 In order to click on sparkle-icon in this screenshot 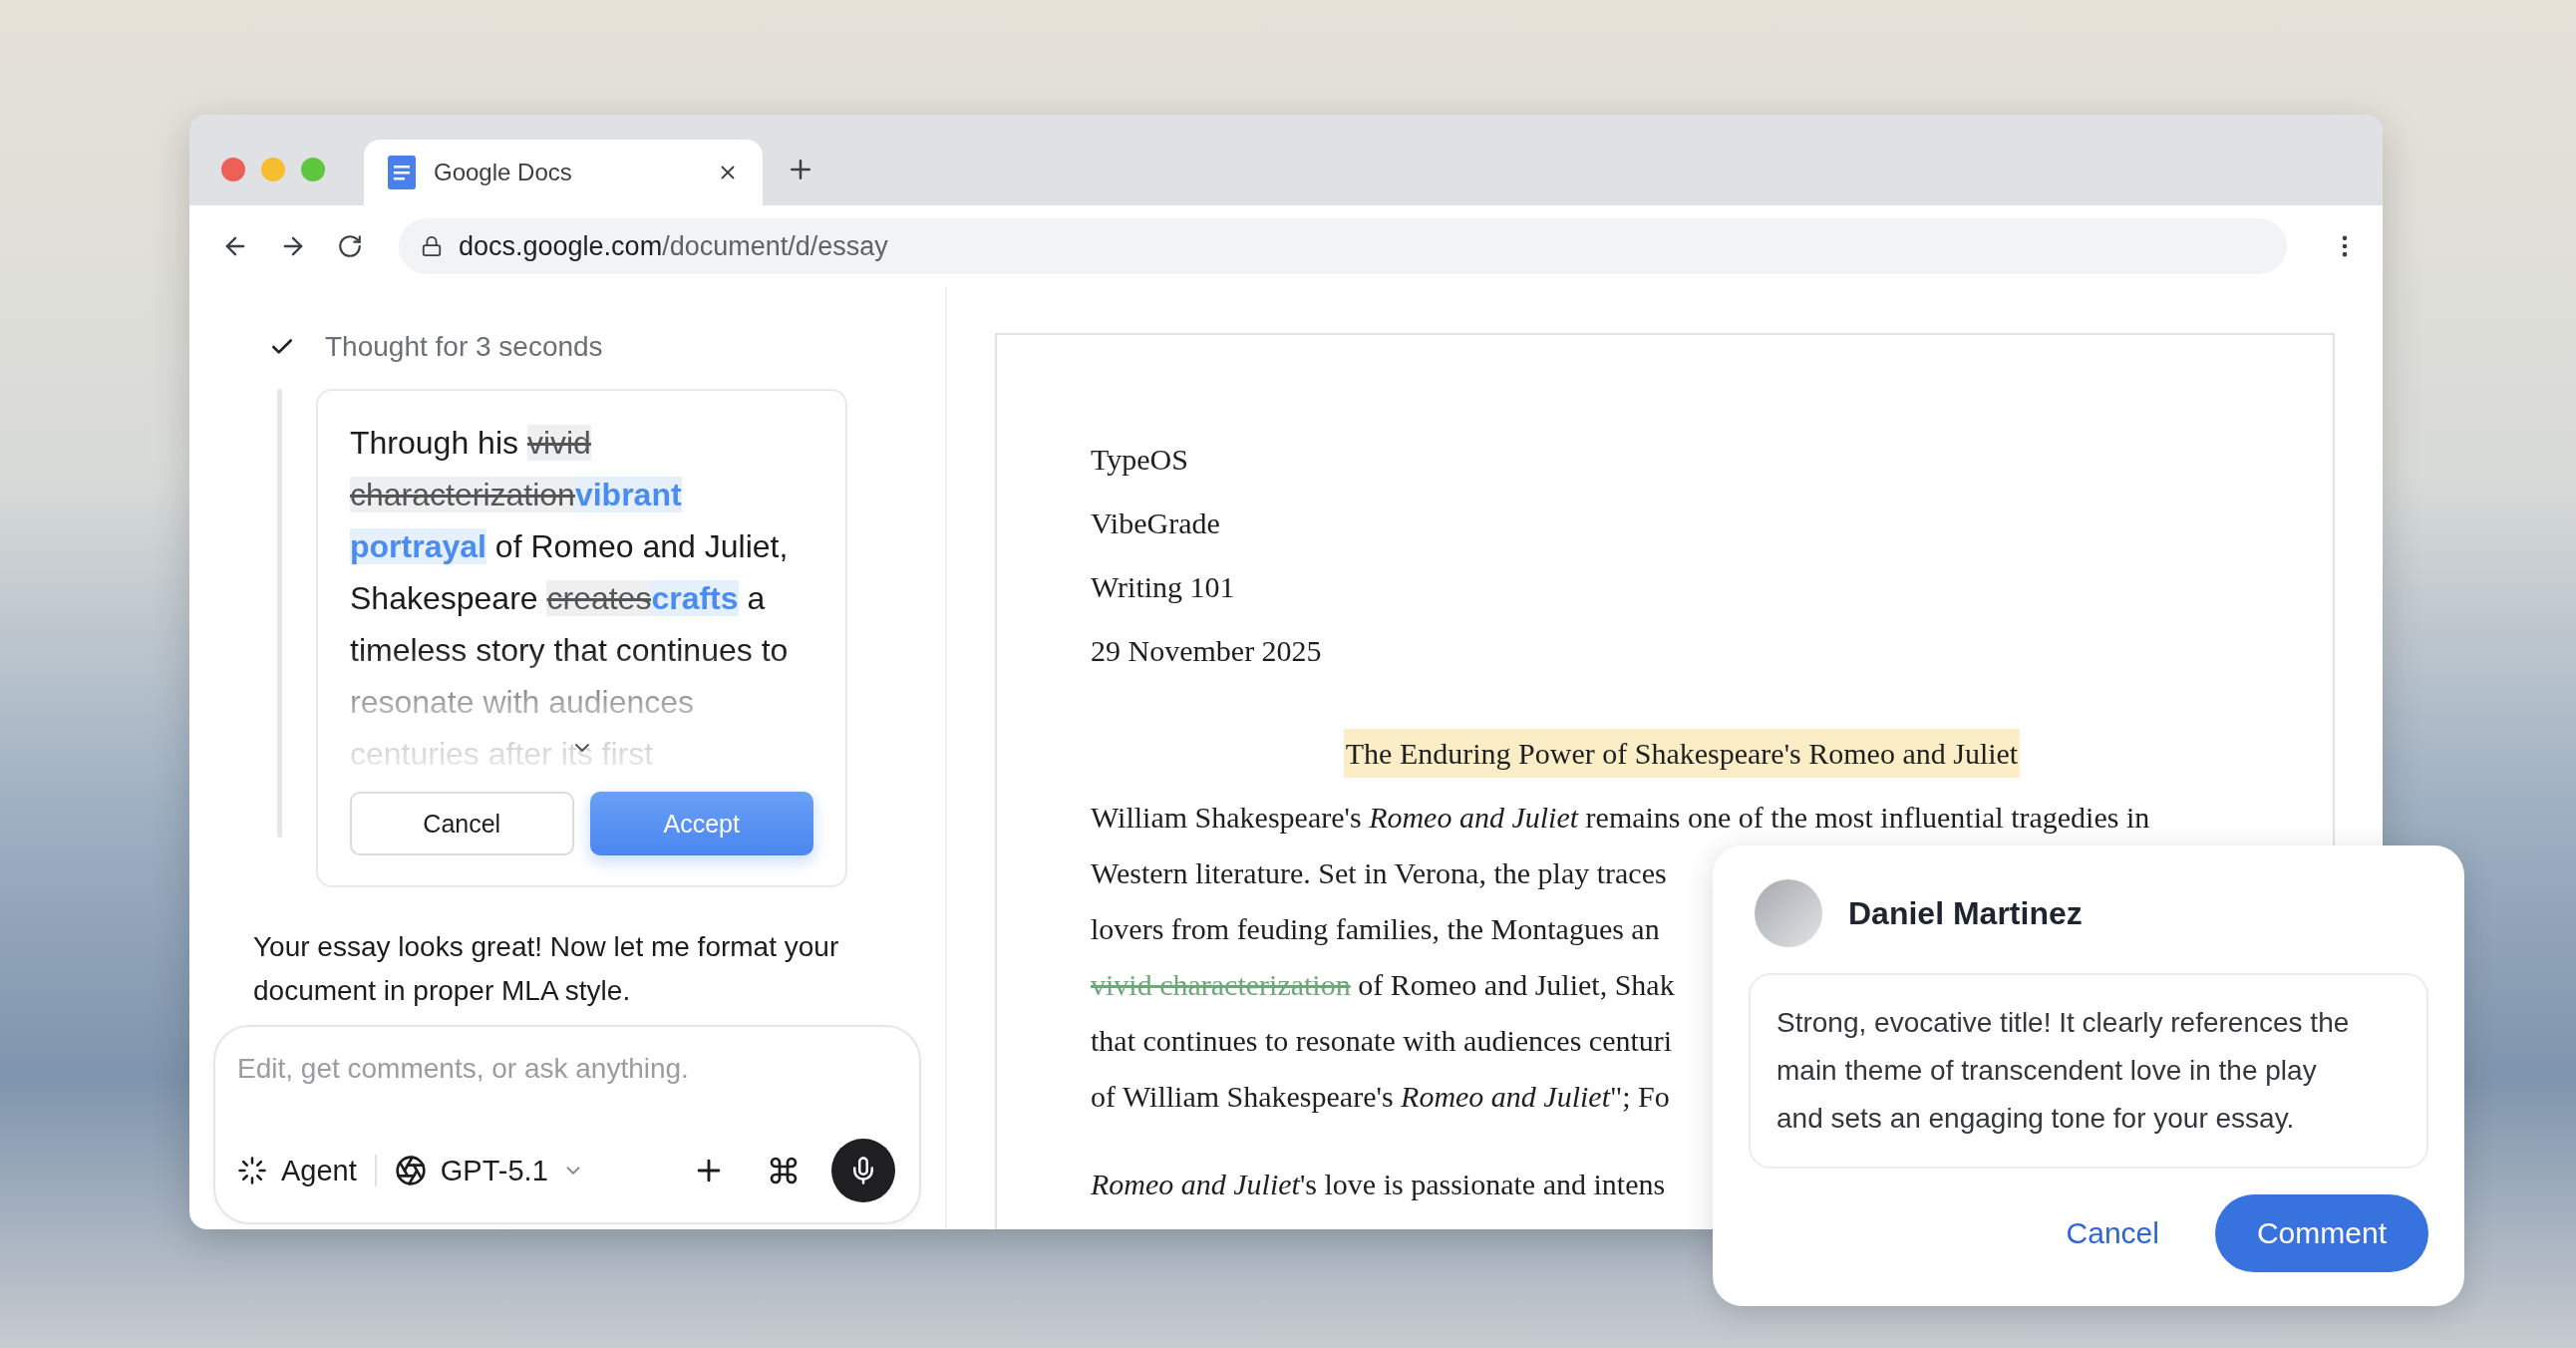, I will do `click(252, 1170)`.